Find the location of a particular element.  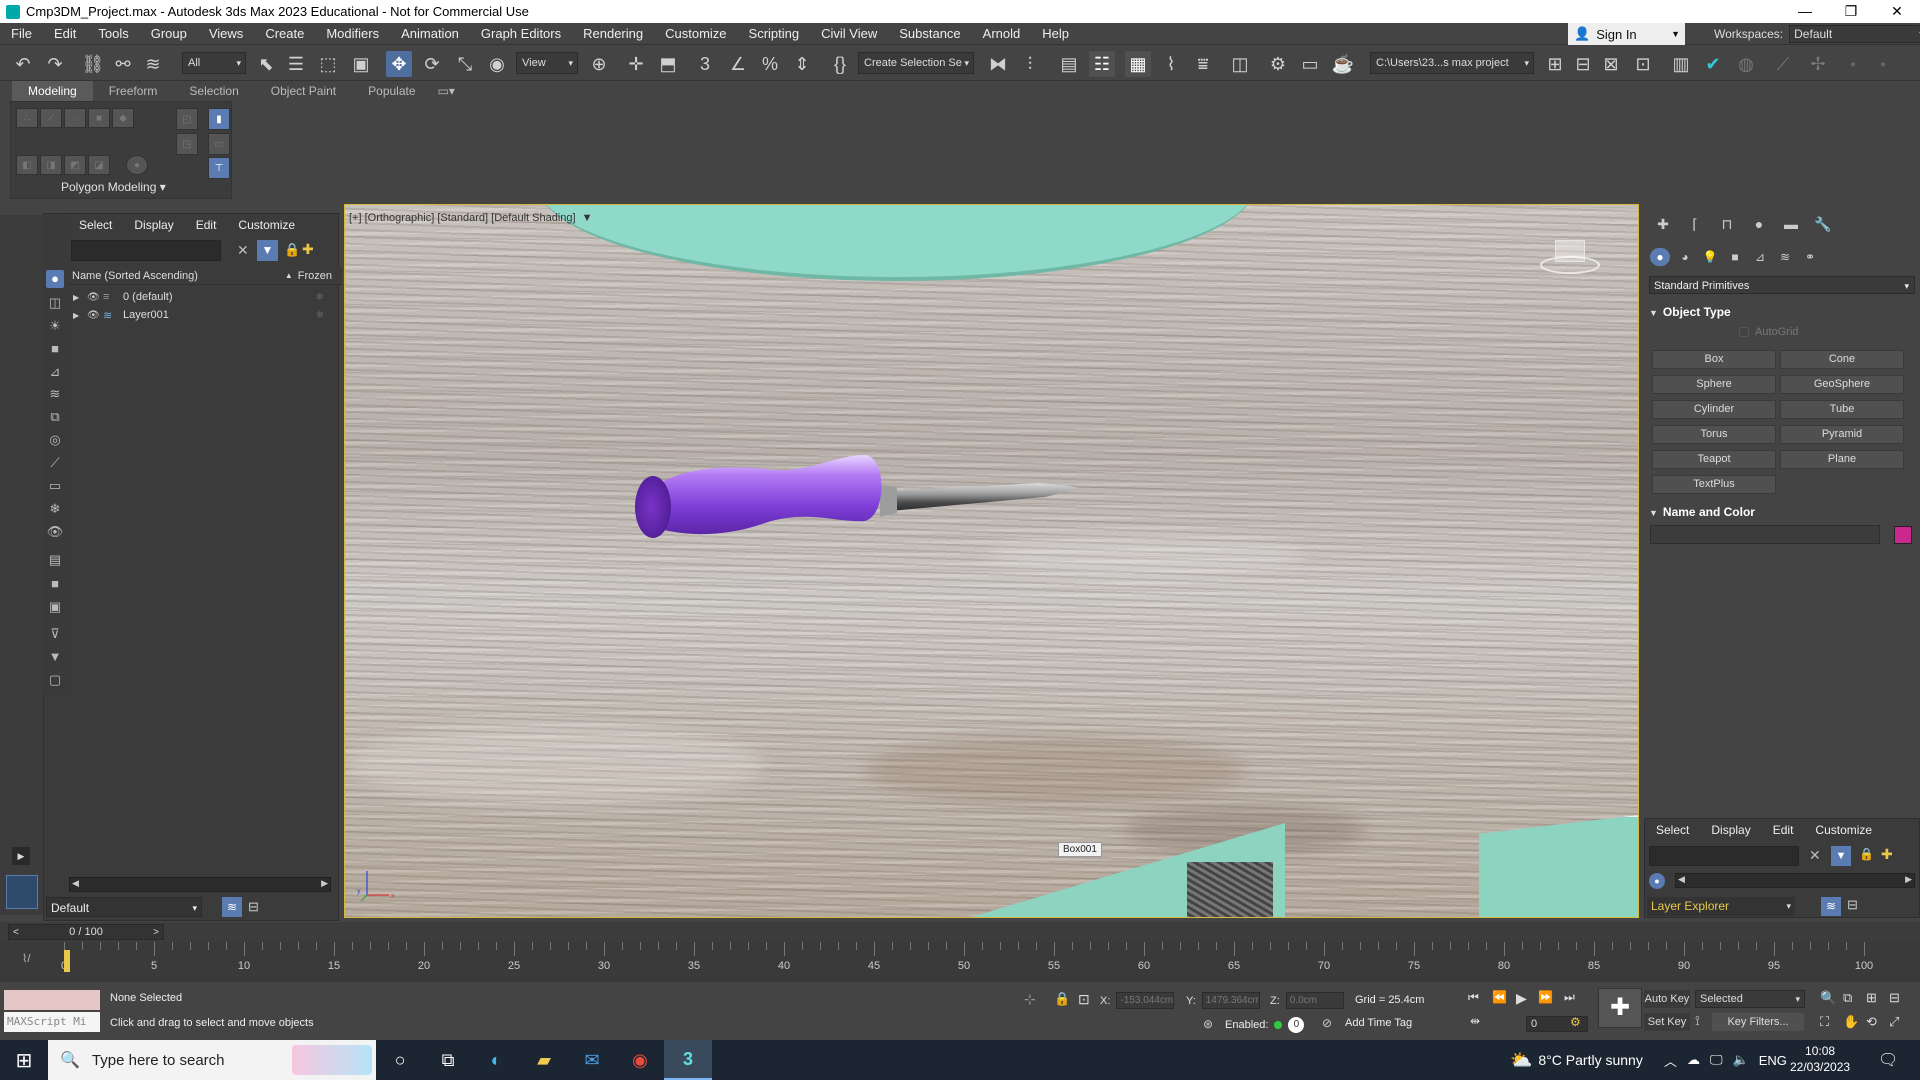

visibility-eye-icon: 👁 is located at coordinates (94, 315).